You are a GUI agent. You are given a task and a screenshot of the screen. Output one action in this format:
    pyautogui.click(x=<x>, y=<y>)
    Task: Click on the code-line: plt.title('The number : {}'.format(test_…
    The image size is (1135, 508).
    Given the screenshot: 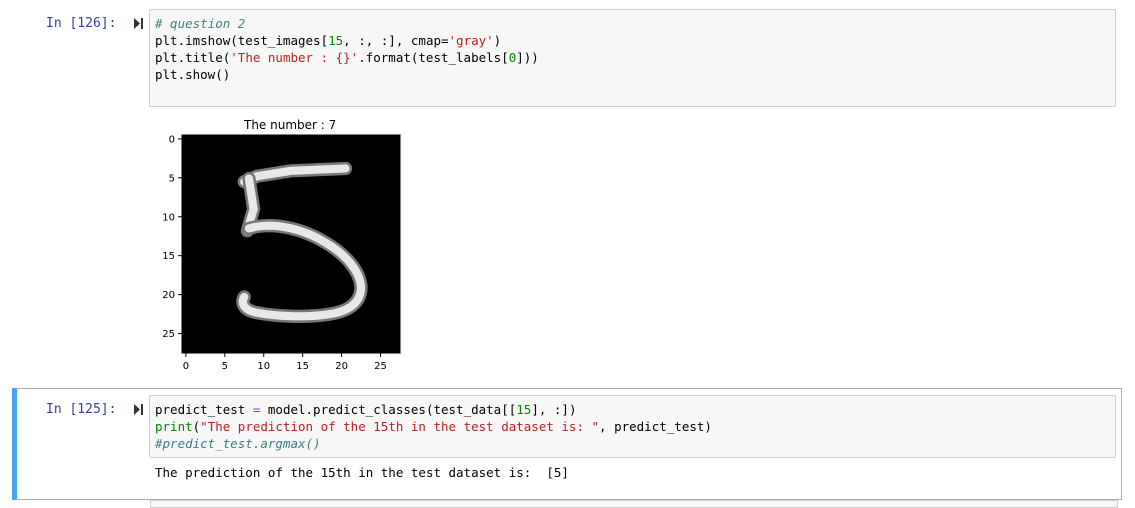 What is the action you would take?
    pyautogui.click(x=347, y=57)
    